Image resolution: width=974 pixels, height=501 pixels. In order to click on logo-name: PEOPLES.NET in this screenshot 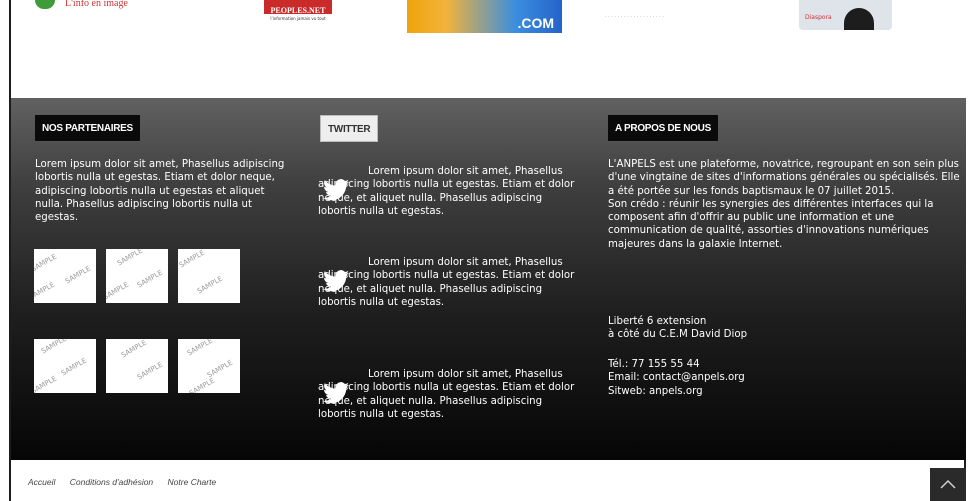, I will do `click(298, 7)`.